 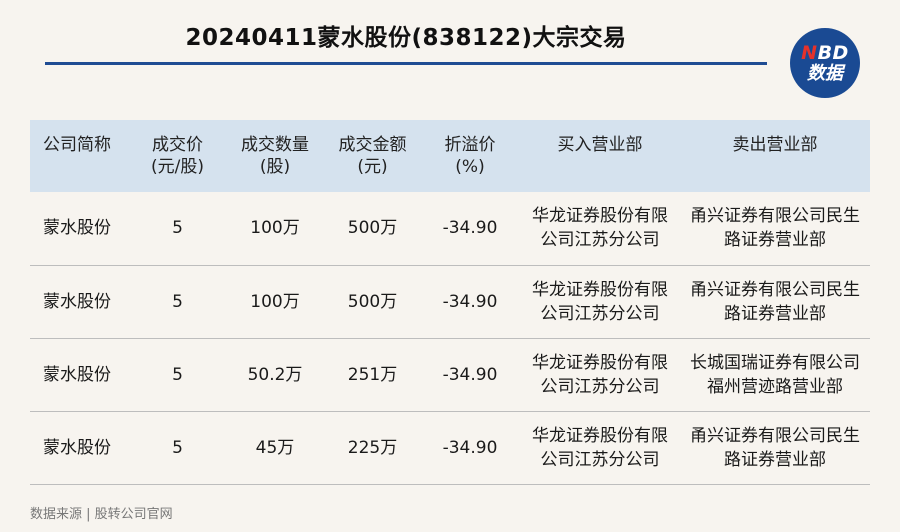 I want to click on nbd-logo: NBD 数据, so click(x=825, y=63).